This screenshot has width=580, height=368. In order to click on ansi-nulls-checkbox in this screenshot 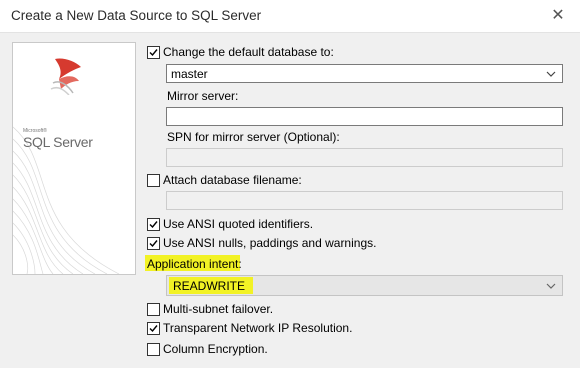, I will do `click(153, 243)`.